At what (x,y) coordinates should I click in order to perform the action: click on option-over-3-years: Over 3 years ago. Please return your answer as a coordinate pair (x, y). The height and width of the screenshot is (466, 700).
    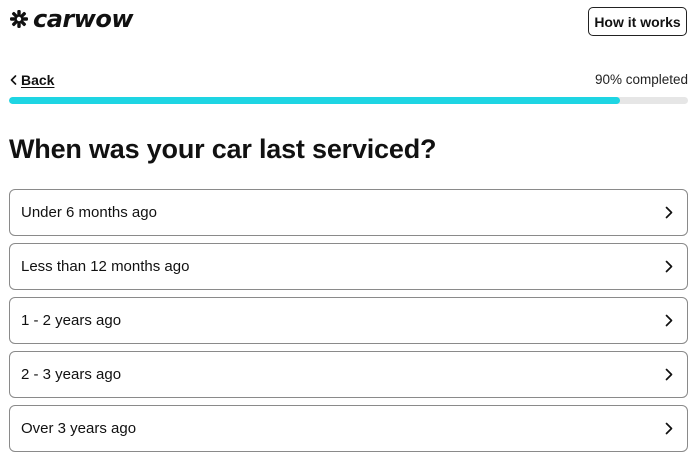
    Looking at the image, I should click on (348, 428).